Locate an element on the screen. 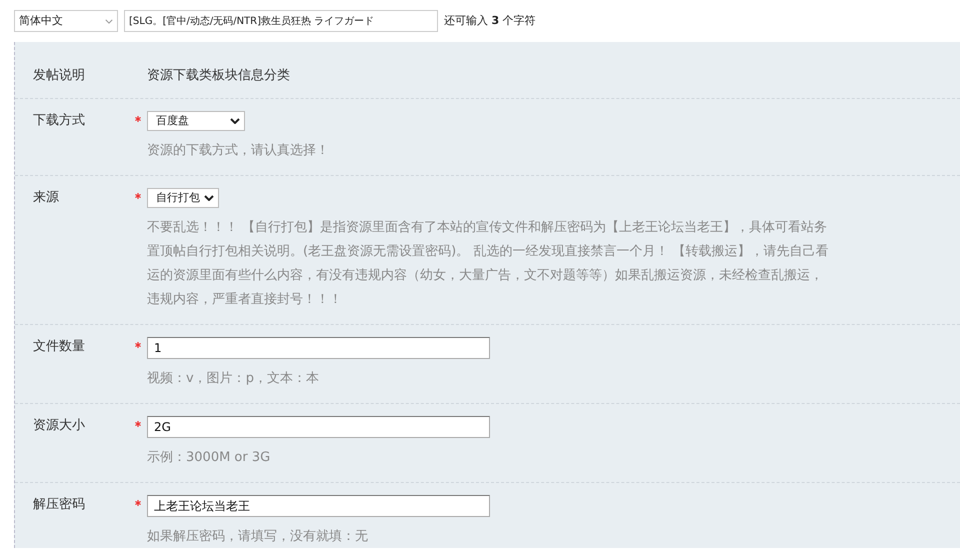 This screenshot has height=550, width=960. hint-text: 如果解压密码，请填写，没有就填：无 is located at coordinates (258, 537).